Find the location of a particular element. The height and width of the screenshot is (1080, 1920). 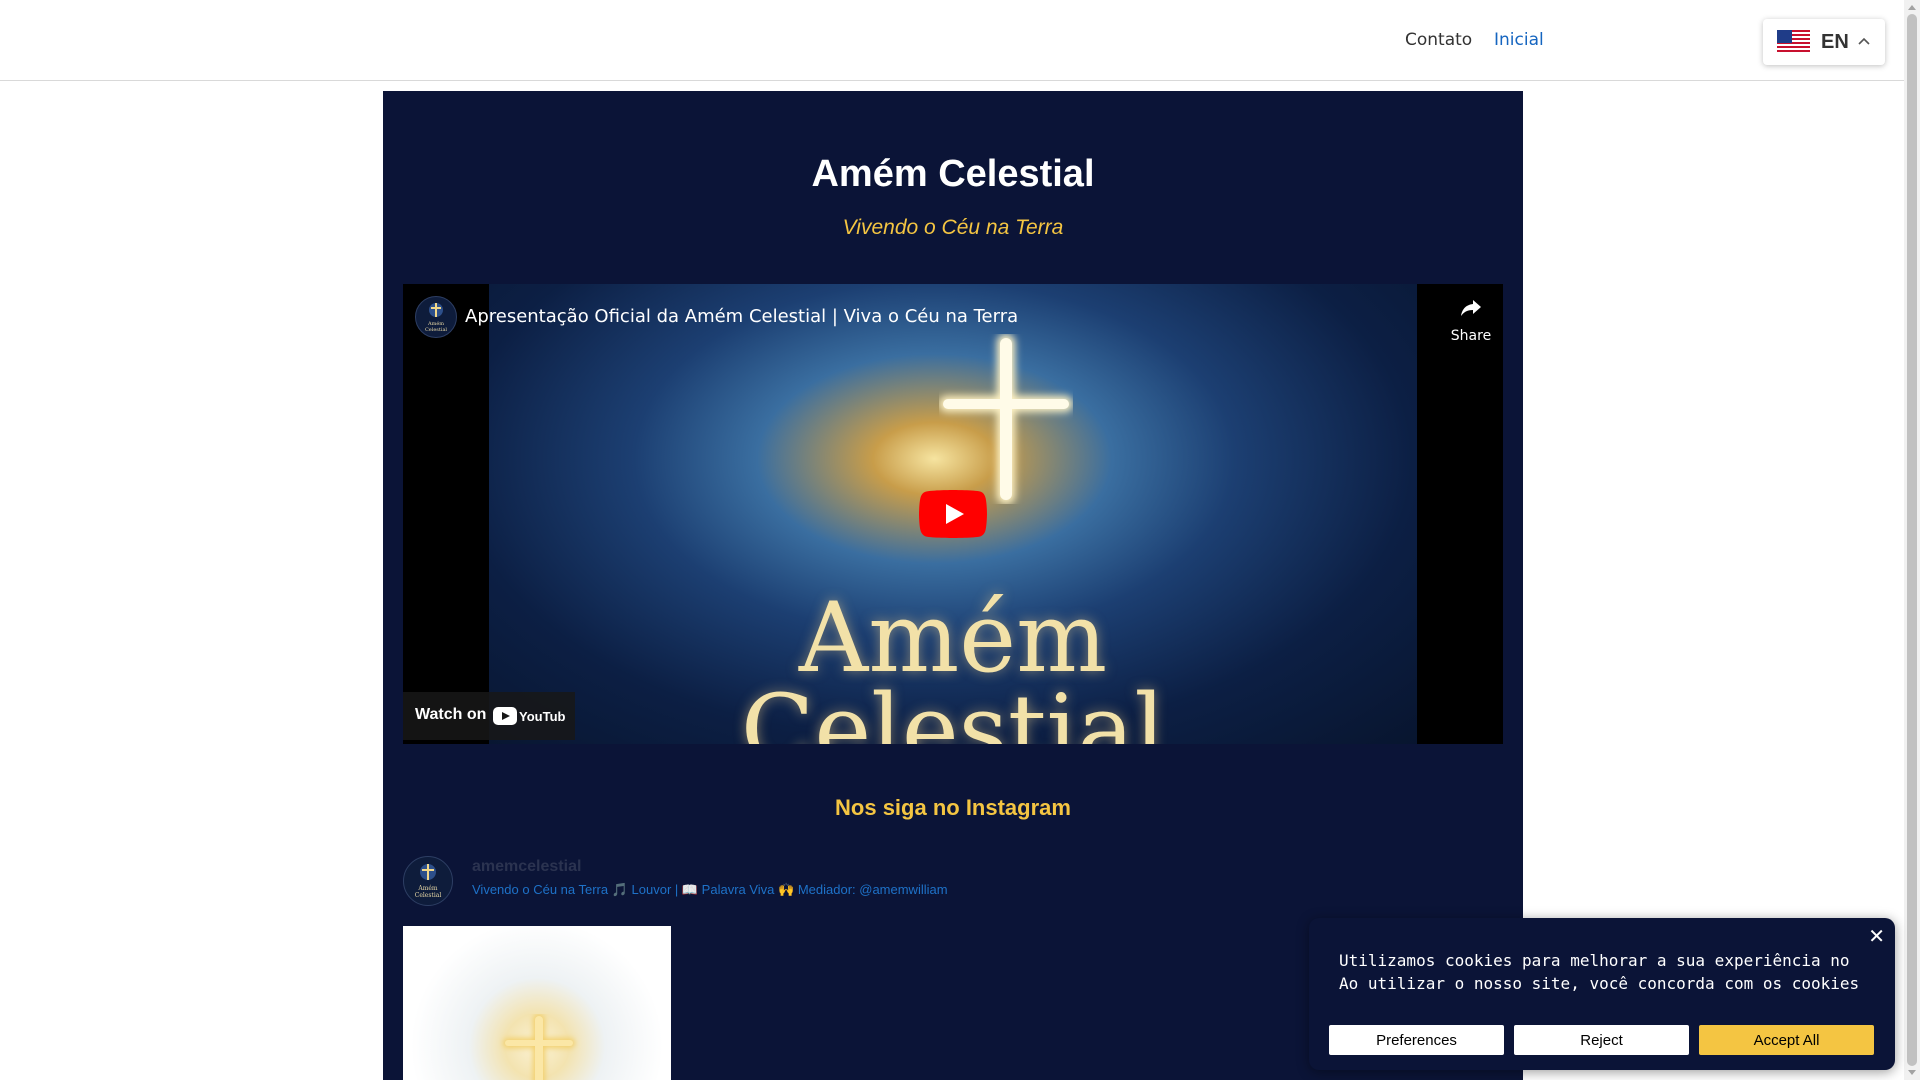

site-title: Amém Celestial is located at coordinates (953, 174).